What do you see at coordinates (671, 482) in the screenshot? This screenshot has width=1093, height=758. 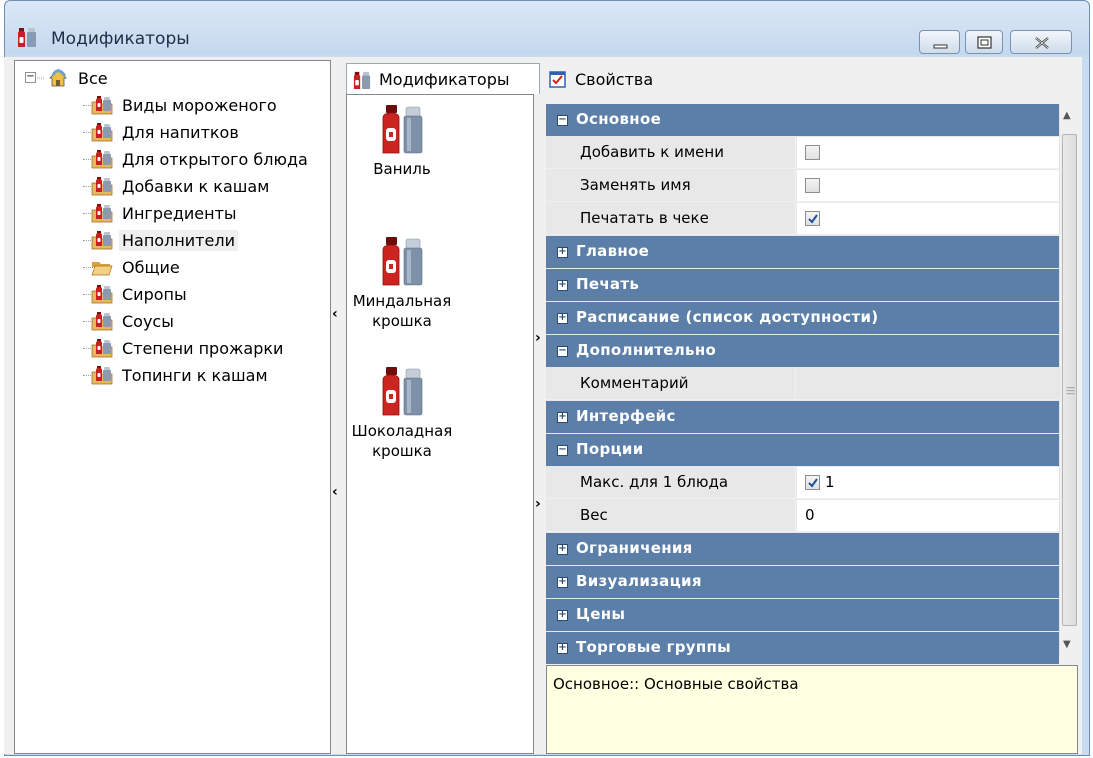 I see `property-name: Макс. для 1 блюда` at bounding box center [671, 482].